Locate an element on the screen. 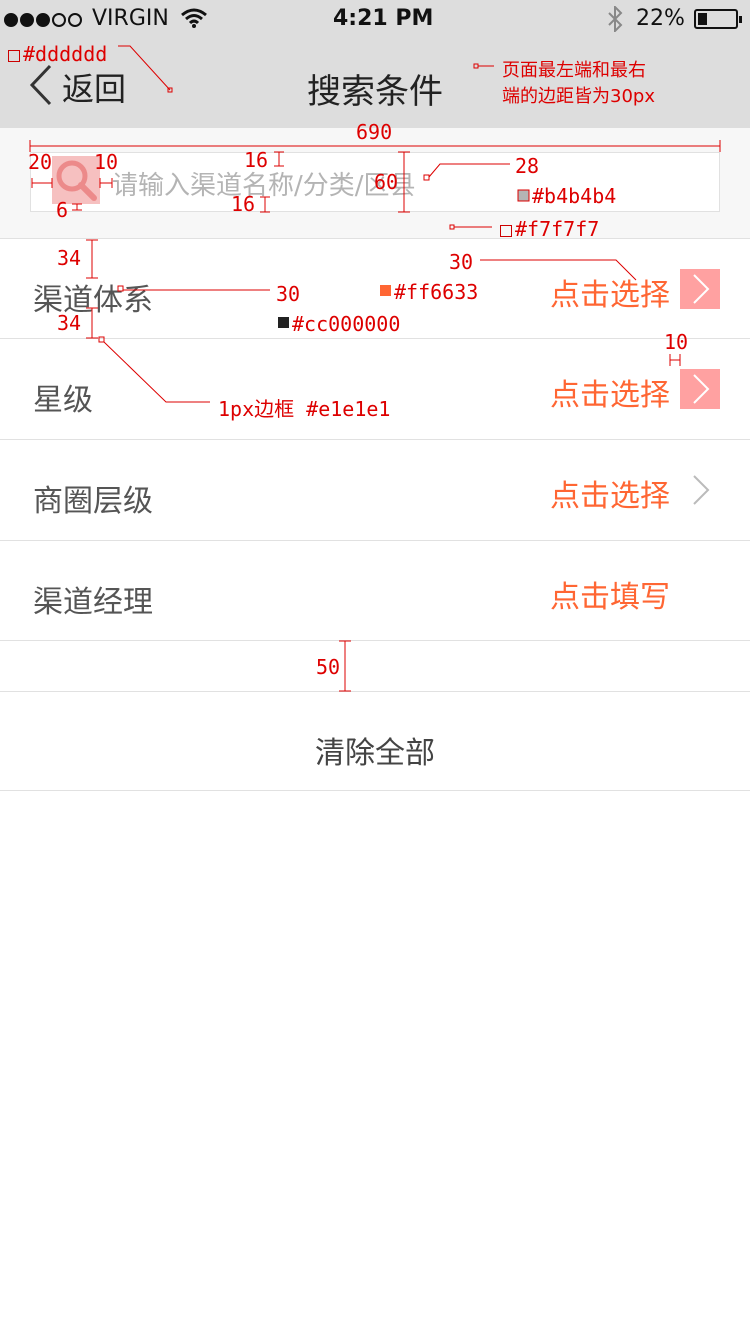 Image resolution: width=750 pixels, height=1334 pixels. padding-annotation: 20 is located at coordinates (40, 162).